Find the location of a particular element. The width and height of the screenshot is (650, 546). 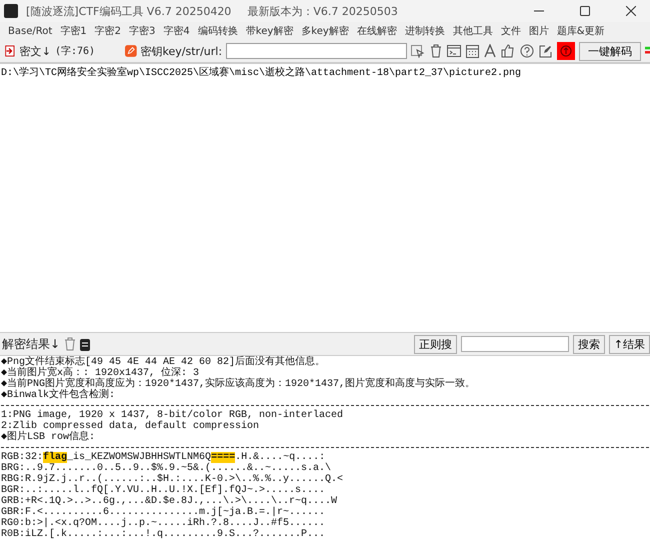

thumbs-up-icon is located at coordinates (508, 51).